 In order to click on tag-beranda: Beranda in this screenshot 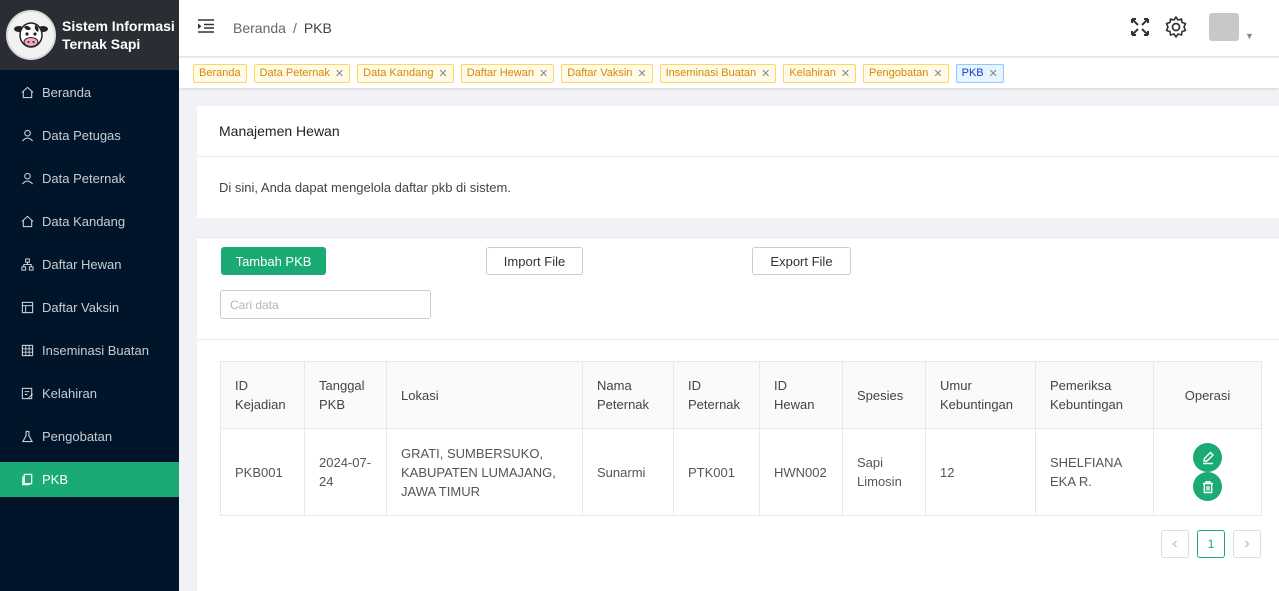, I will do `click(220, 73)`.